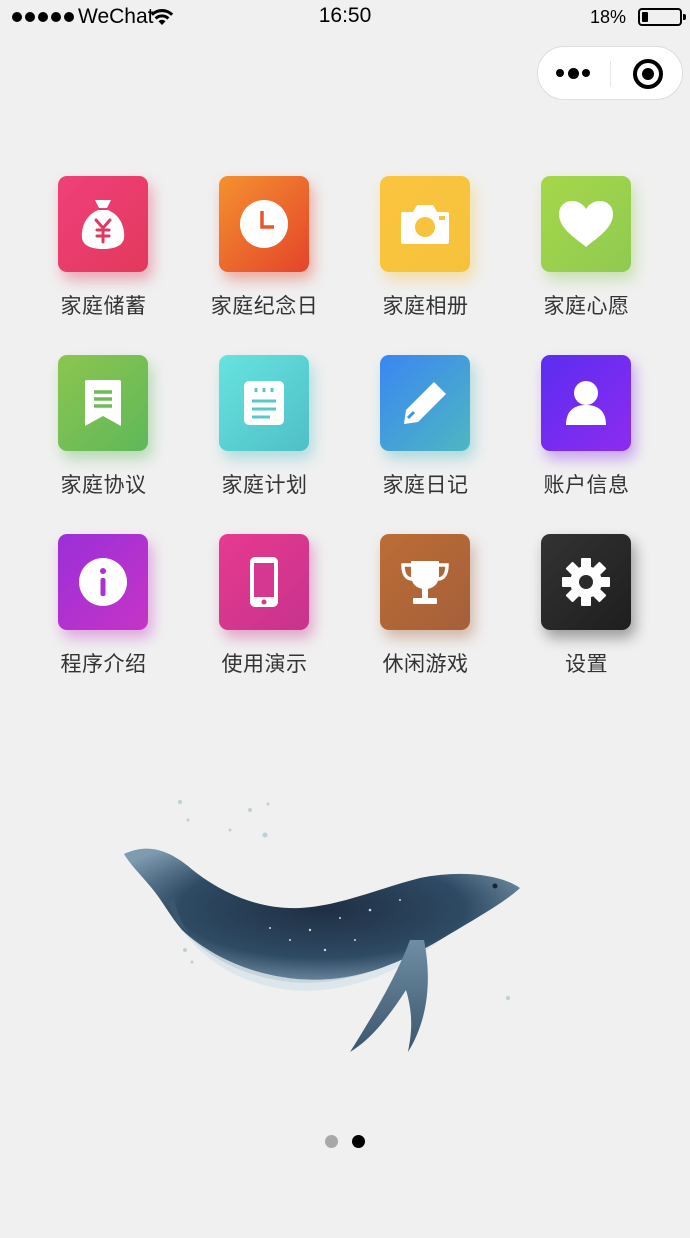 The width and height of the screenshot is (690, 1238). I want to click on battery-percent: 18%, so click(608, 17).